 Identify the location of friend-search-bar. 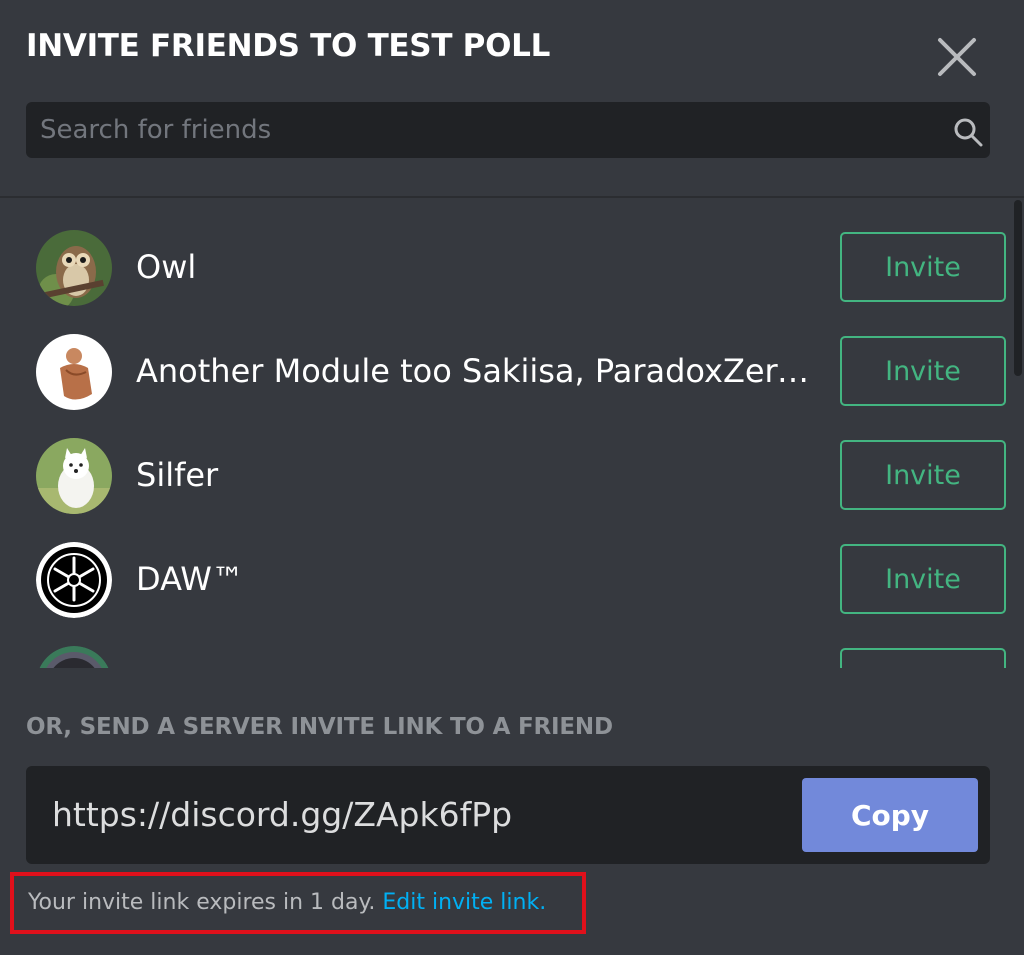
(508, 130).